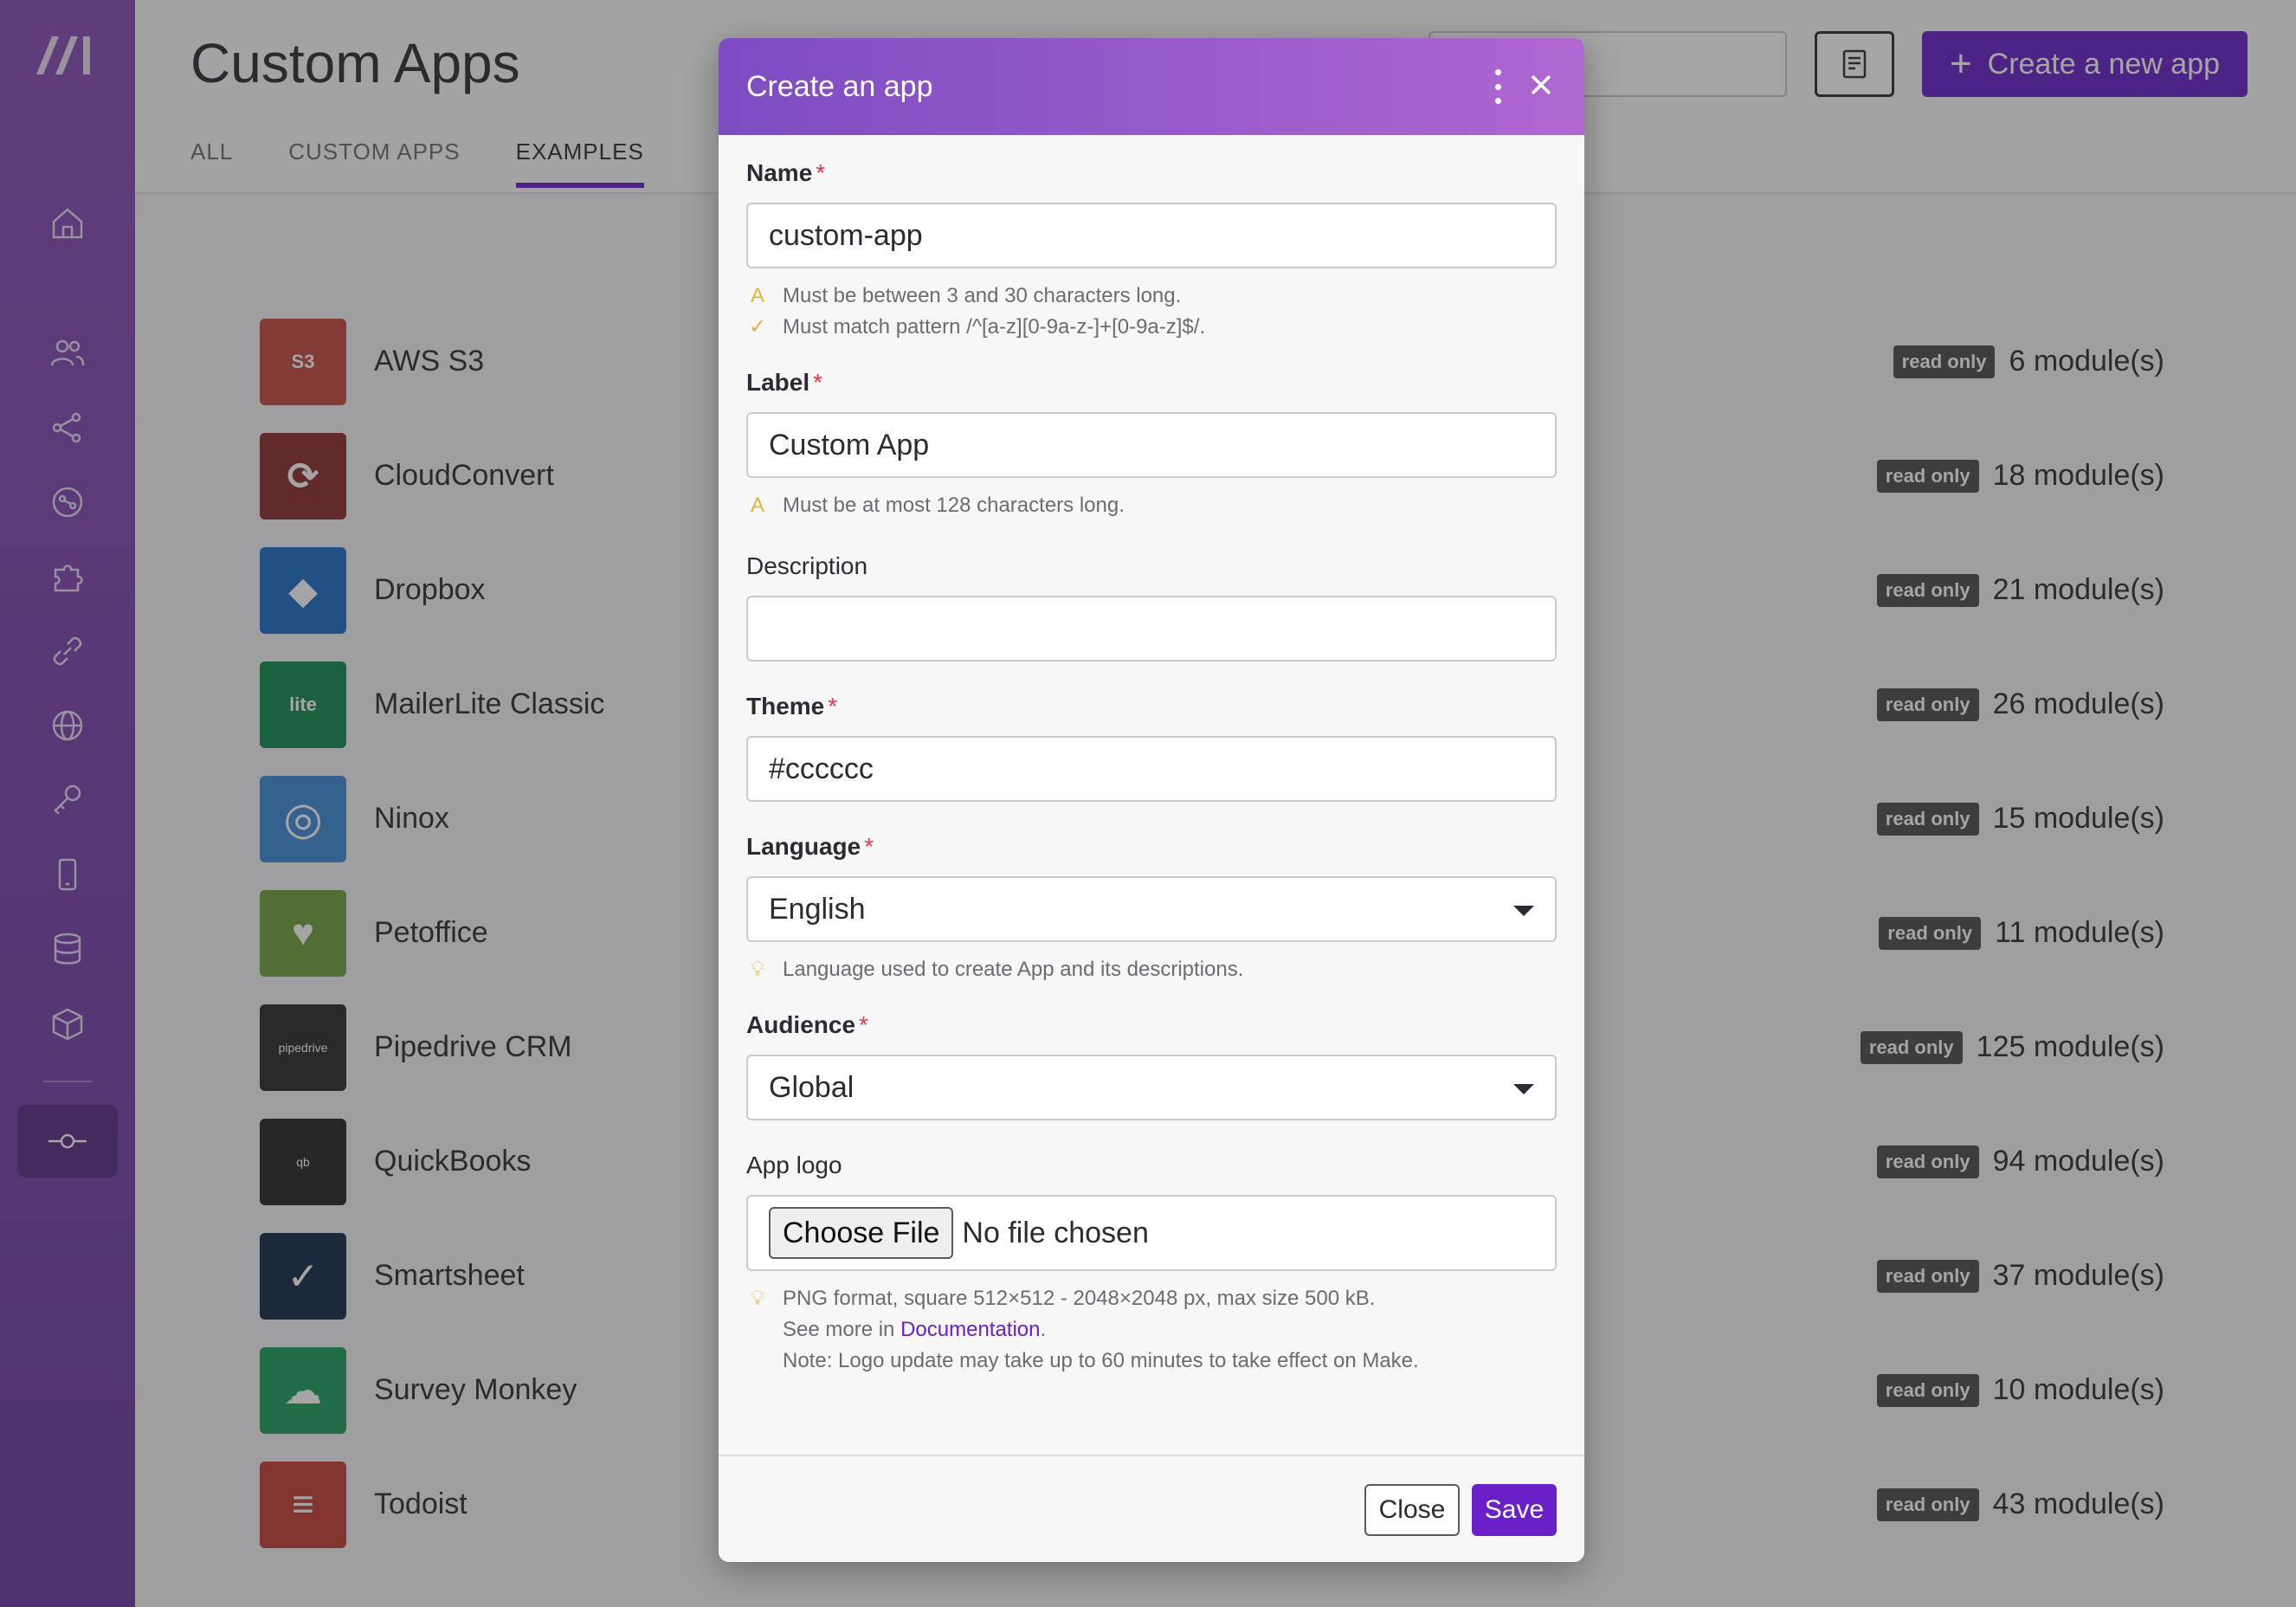 Image resolution: width=2296 pixels, height=1607 pixels. I want to click on close-icon, so click(1541, 85).